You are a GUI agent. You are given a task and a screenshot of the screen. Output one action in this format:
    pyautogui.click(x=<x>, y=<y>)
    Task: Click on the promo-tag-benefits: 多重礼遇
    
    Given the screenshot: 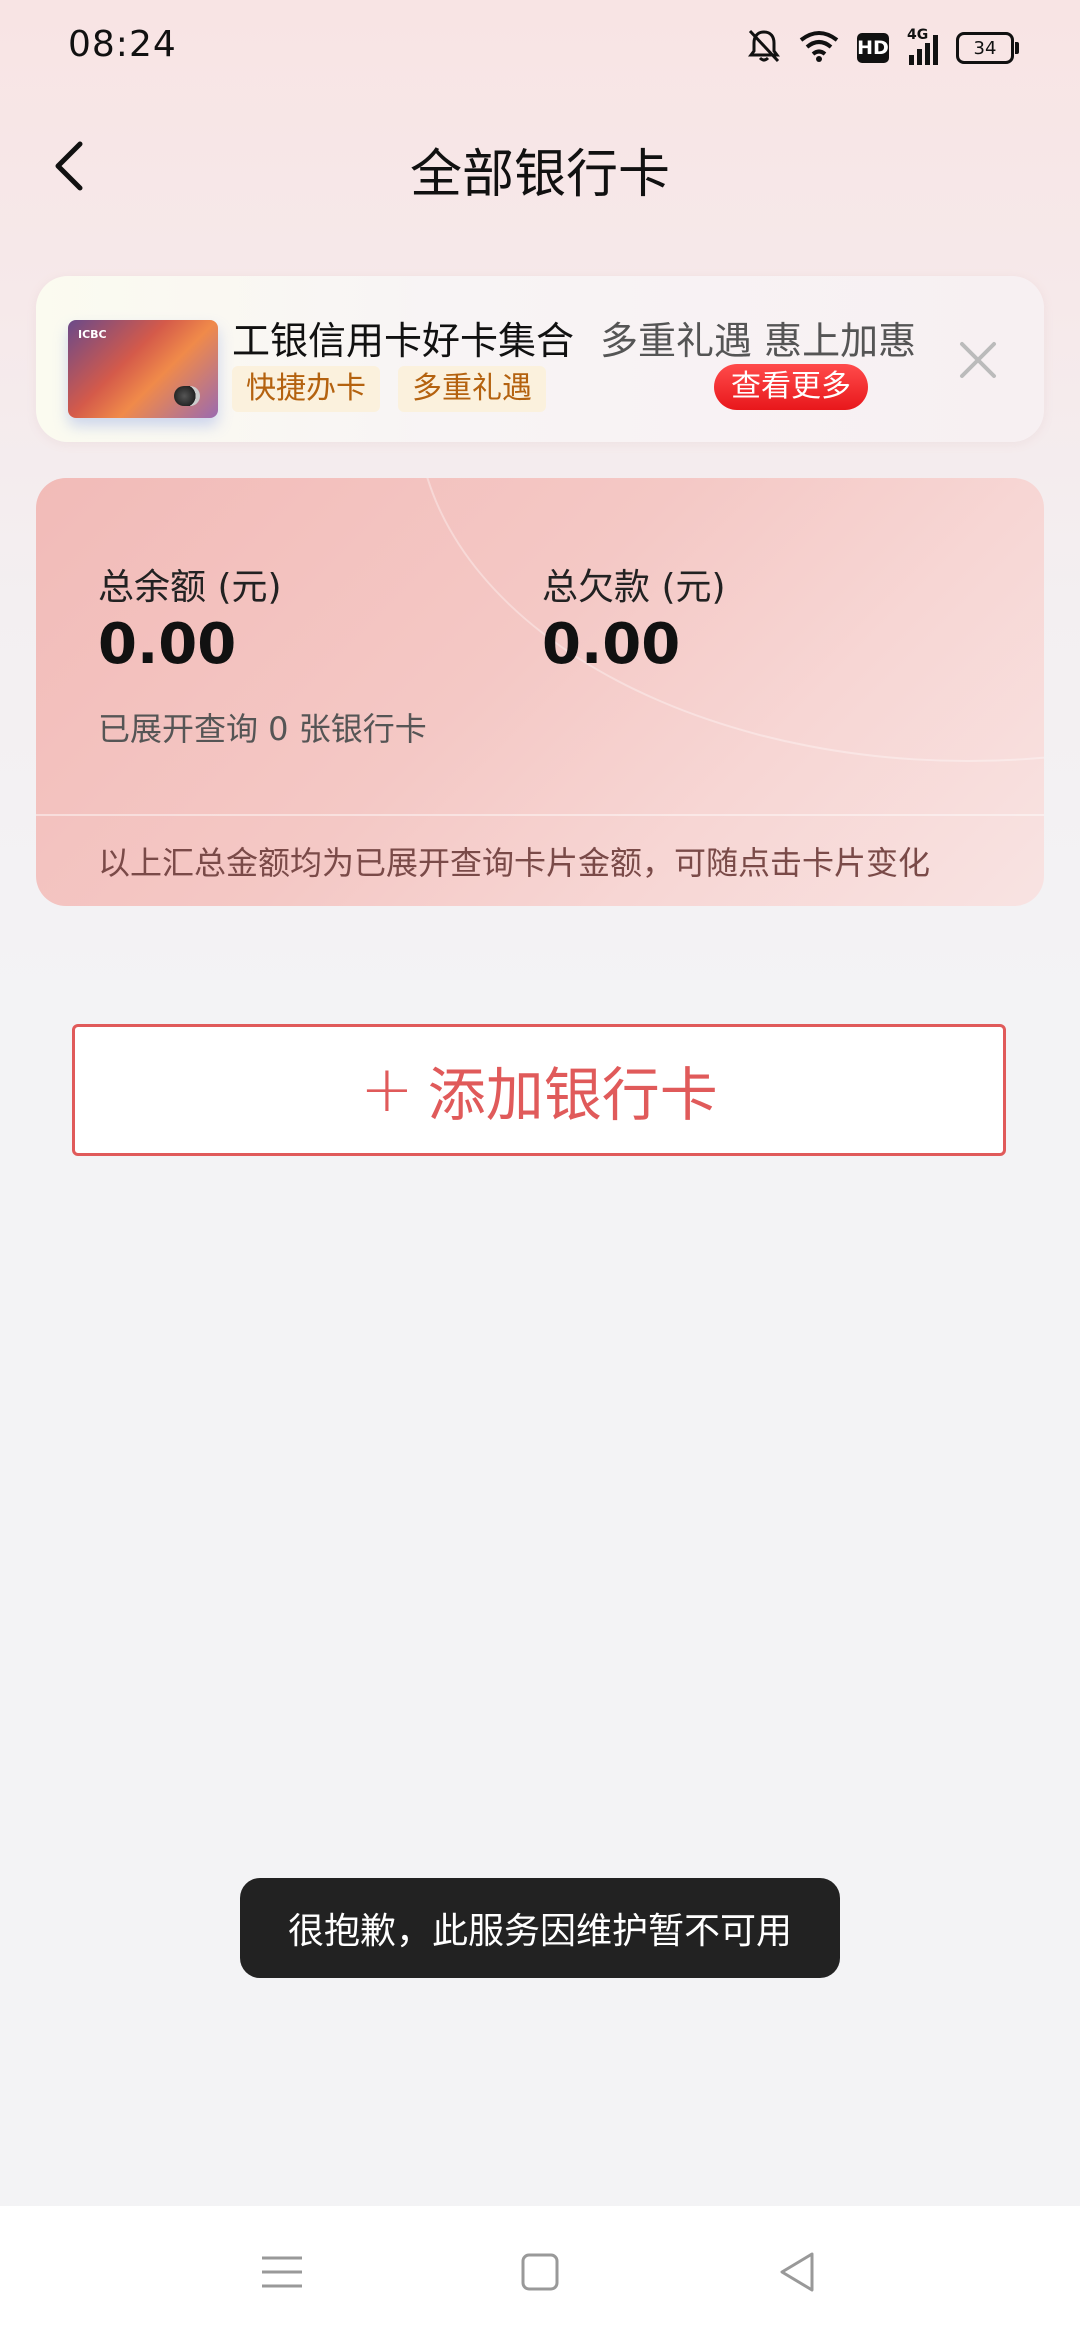 What is the action you would take?
    pyautogui.click(x=472, y=389)
    